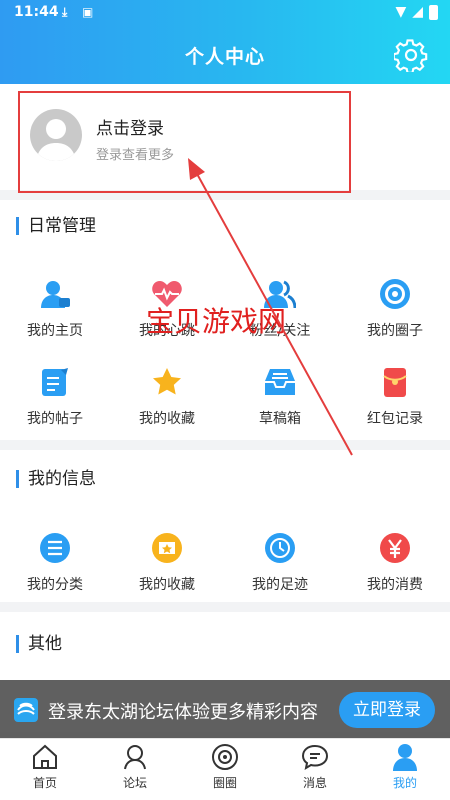 Image resolution: width=450 pixels, height=800 pixels. I want to click on profile-icon, so click(405, 757).